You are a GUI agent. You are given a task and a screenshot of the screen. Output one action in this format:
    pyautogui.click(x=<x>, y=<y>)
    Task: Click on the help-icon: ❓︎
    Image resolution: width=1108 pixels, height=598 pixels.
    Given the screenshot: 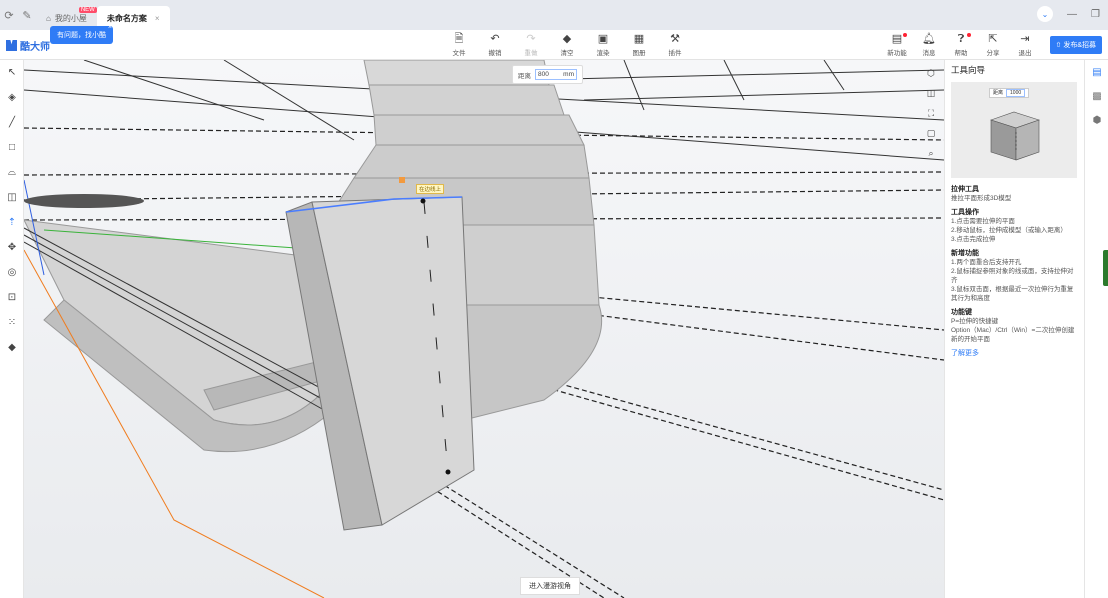 What is the action you would take?
    pyautogui.click(x=961, y=39)
    